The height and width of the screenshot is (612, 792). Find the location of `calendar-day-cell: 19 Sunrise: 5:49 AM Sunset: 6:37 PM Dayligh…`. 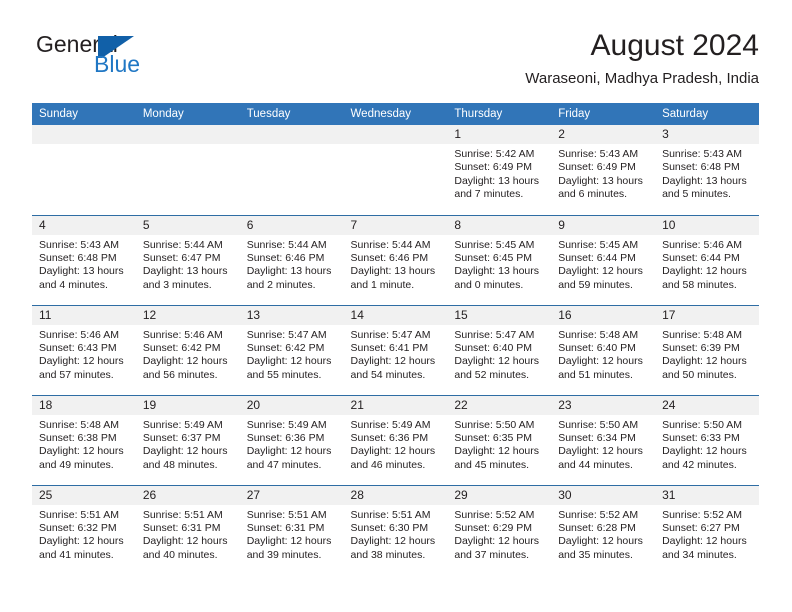

calendar-day-cell: 19 Sunrise: 5:49 AM Sunset: 6:37 PM Dayligh… is located at coordinates (187, 439).